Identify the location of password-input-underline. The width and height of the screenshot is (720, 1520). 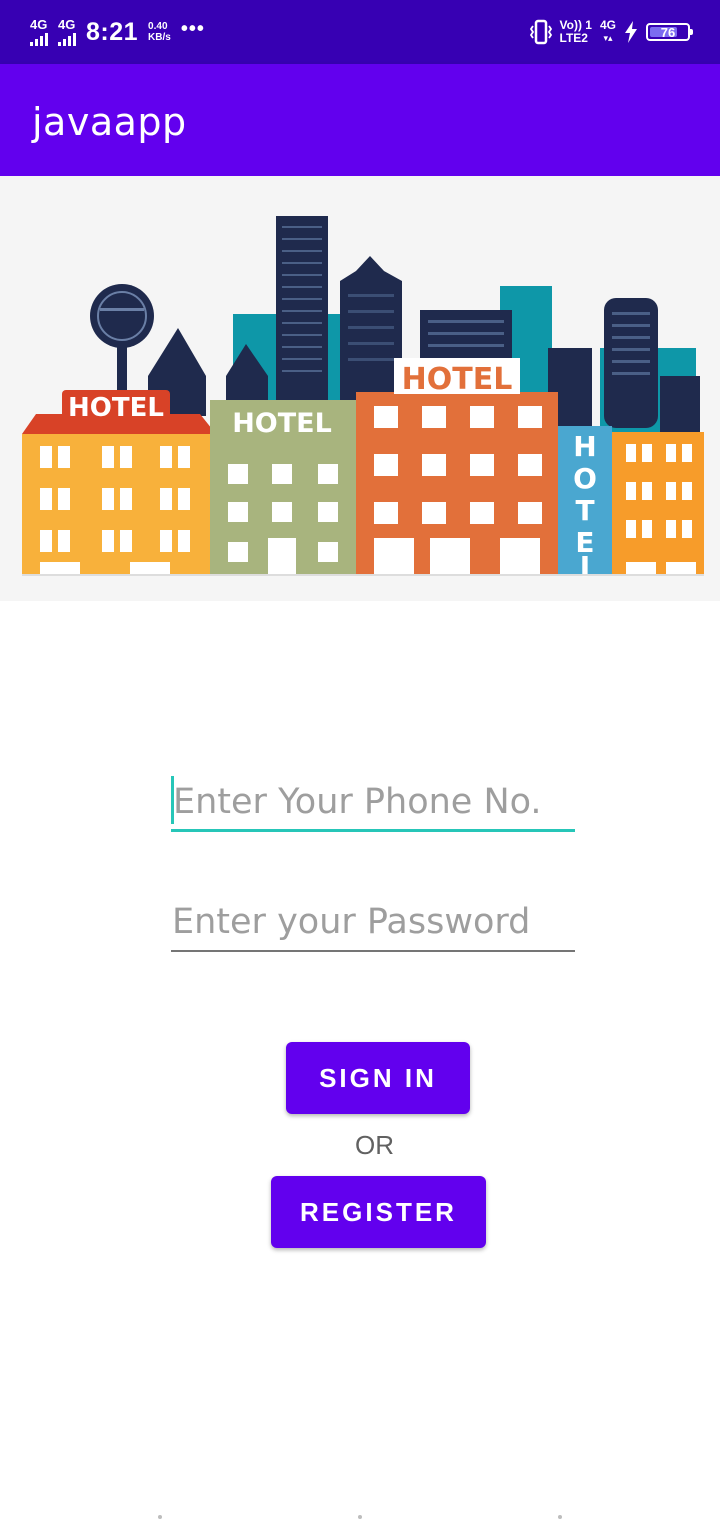
(373, 951).